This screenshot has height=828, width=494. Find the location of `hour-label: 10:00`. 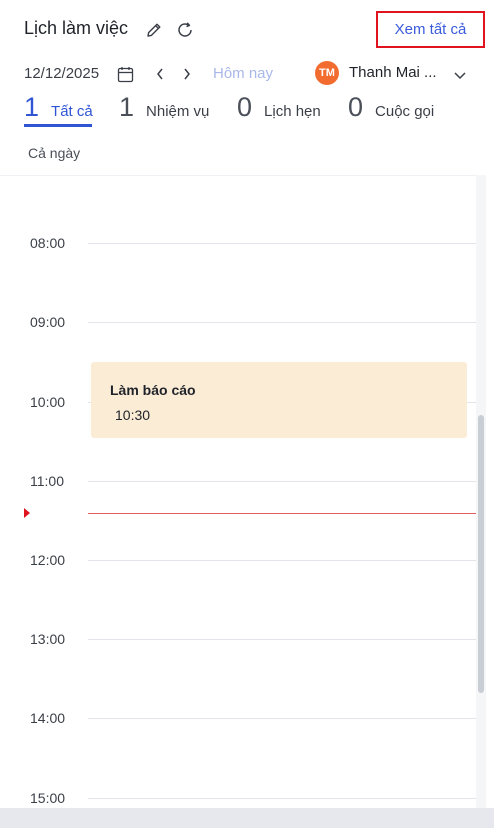

hour-label: 10:00 is located at coordinates (48, 402).